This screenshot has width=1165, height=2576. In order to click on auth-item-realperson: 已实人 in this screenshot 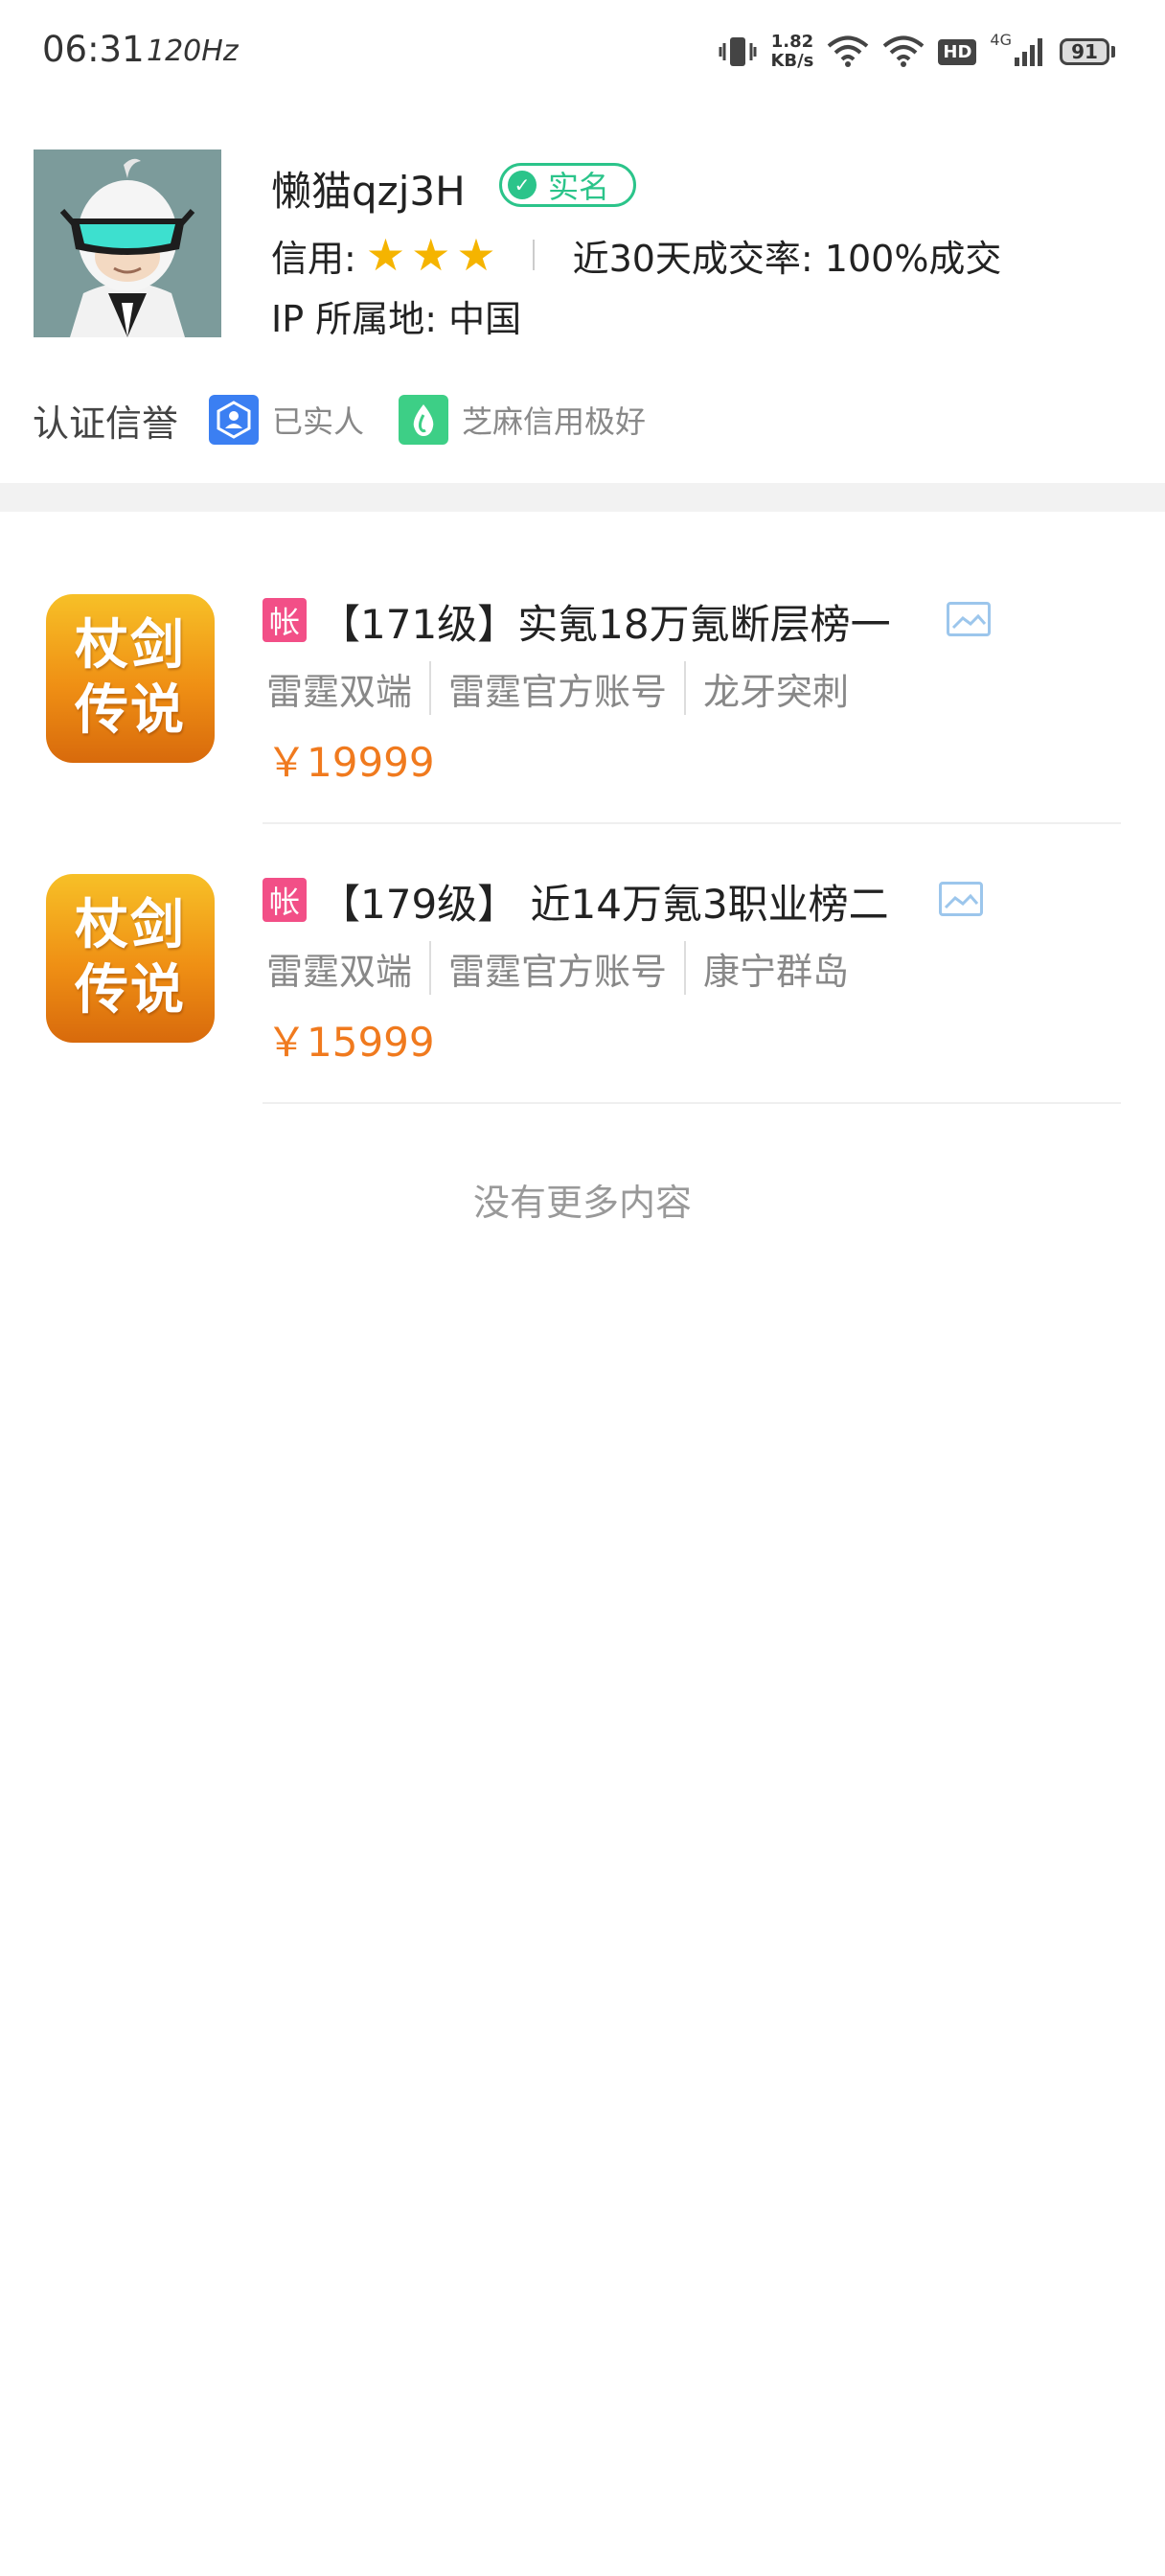, I will do `click(286, 420)`.